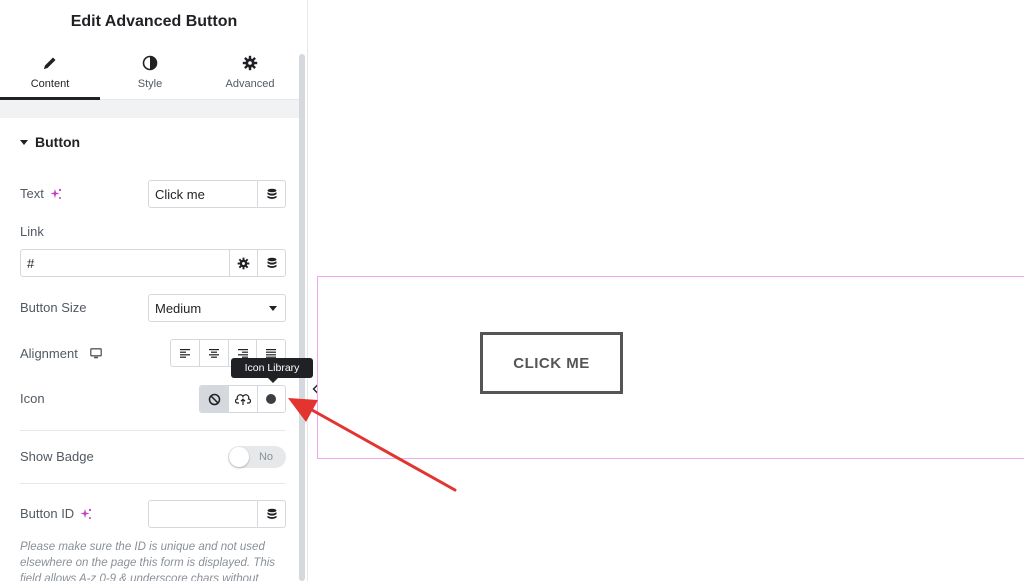 This screenshot has height=581, width=1024. What do you see at coordinates (150, 63) in the screenshot?
I see `half-circle-icon` at bounding box center [150, 63].